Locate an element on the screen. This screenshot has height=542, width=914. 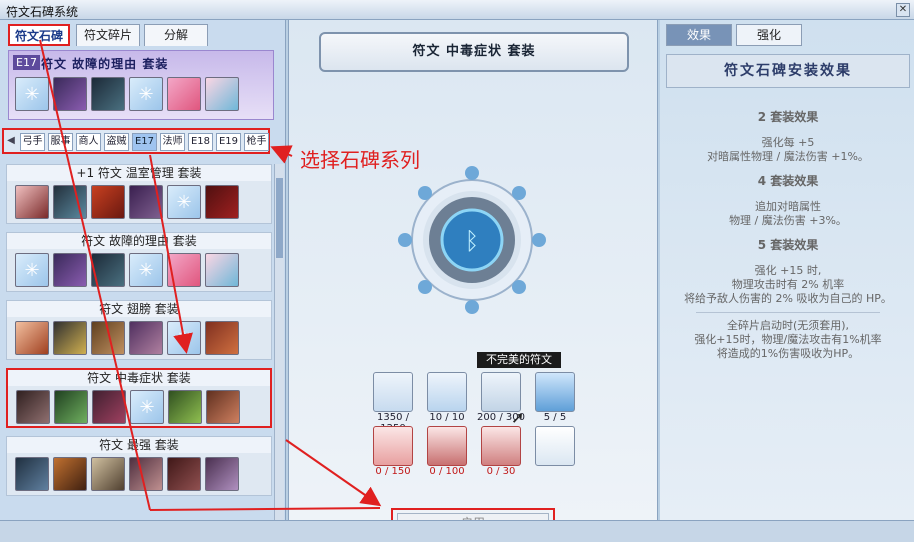
series-chip-mage: 法师 is located at coordinates (172, 142).